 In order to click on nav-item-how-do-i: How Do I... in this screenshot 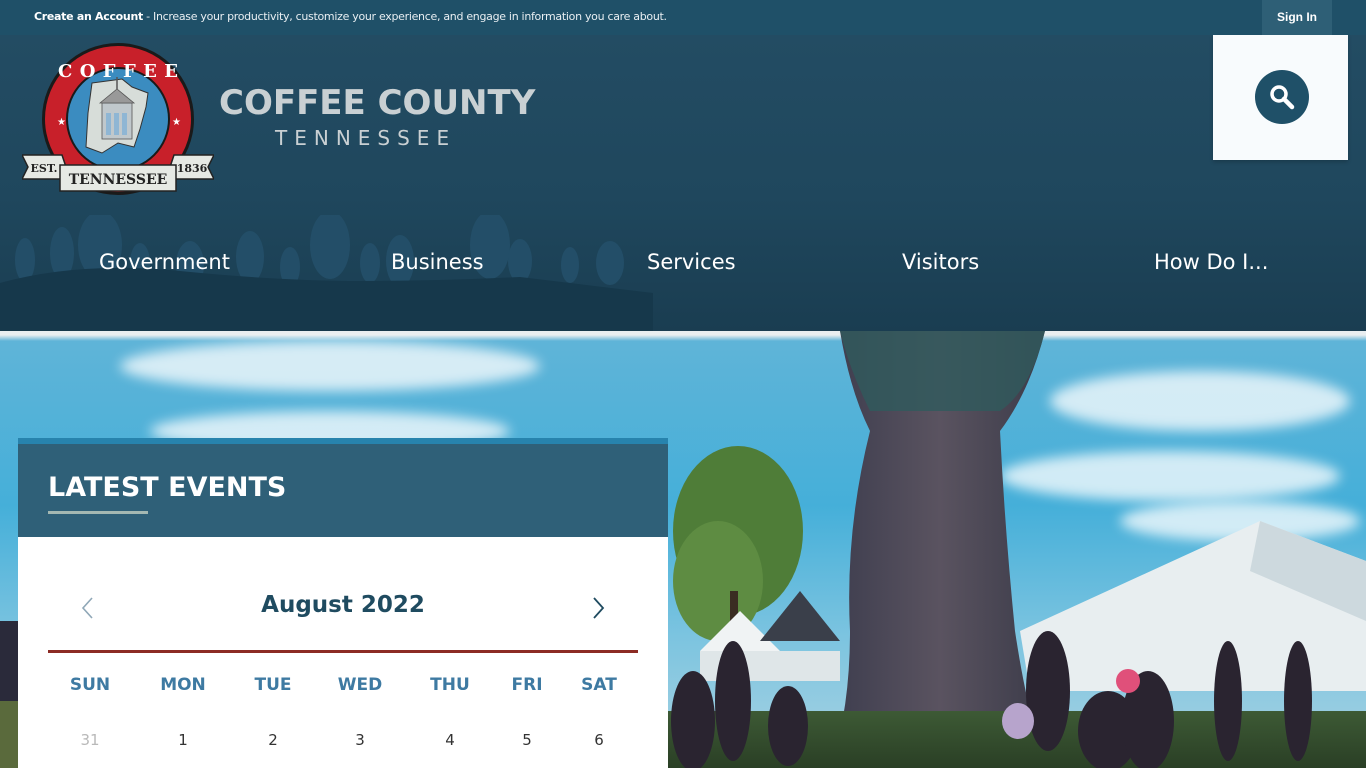, I will do `click(1211, 262)`.